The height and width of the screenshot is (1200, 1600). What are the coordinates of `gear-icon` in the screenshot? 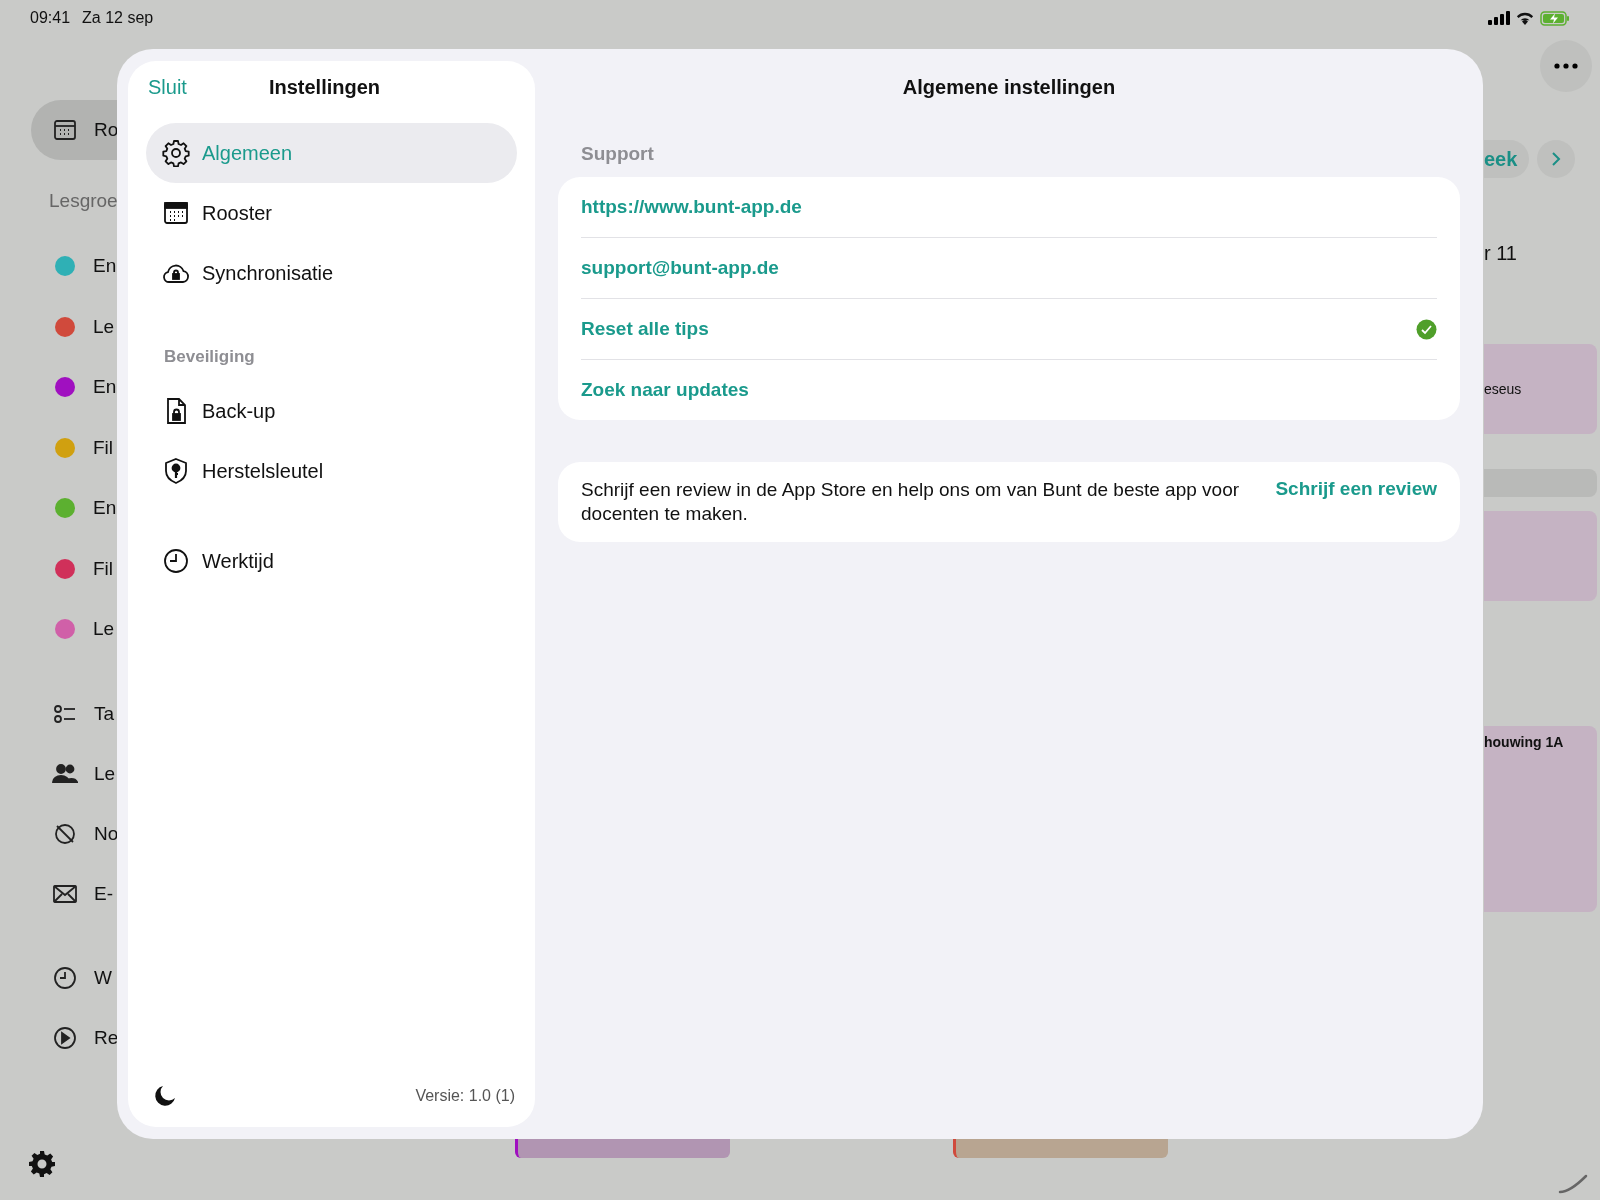 It's located at (176, 153).